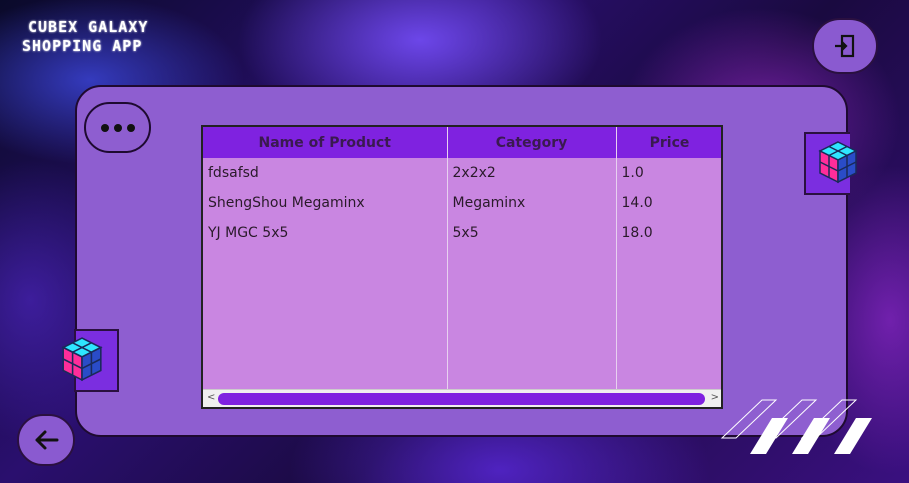 This screenshot has width=909, height=483. I want to click on app-title-line1: Cubex Galaxy, so click(88, 27).